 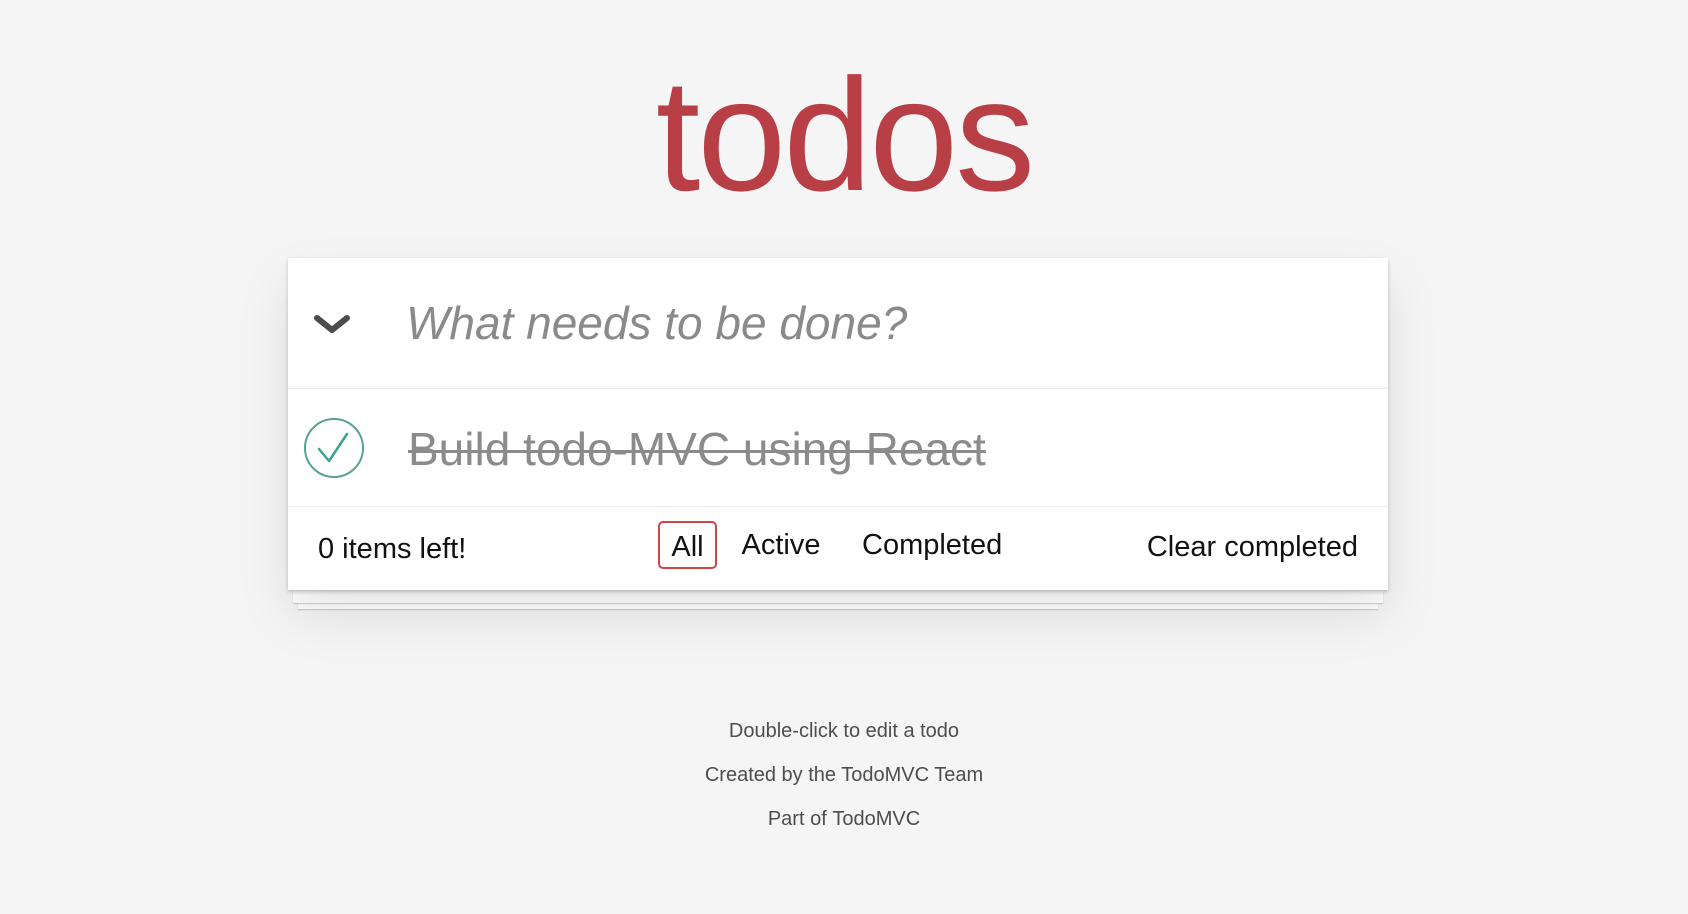 What do you see at coordinates (844, 775) in the screenshot?
I see `credit-text: Created by the TodoMVC Team` at bounding box center [844, 775].